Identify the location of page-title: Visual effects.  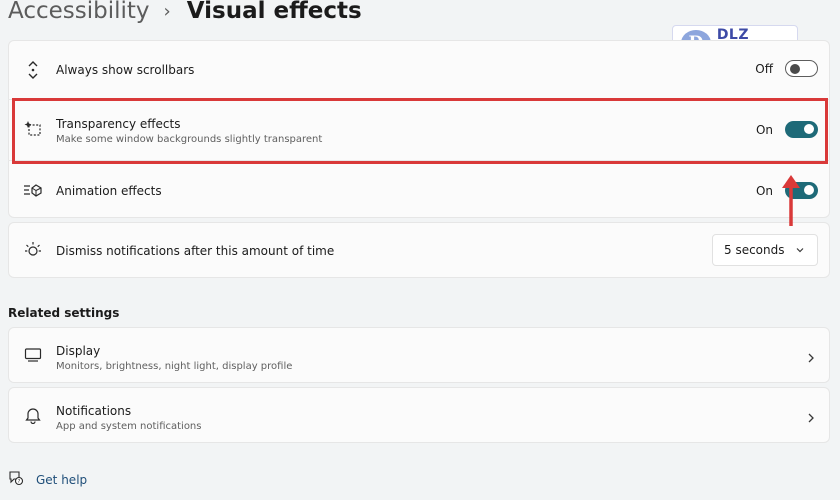
(274, 12).